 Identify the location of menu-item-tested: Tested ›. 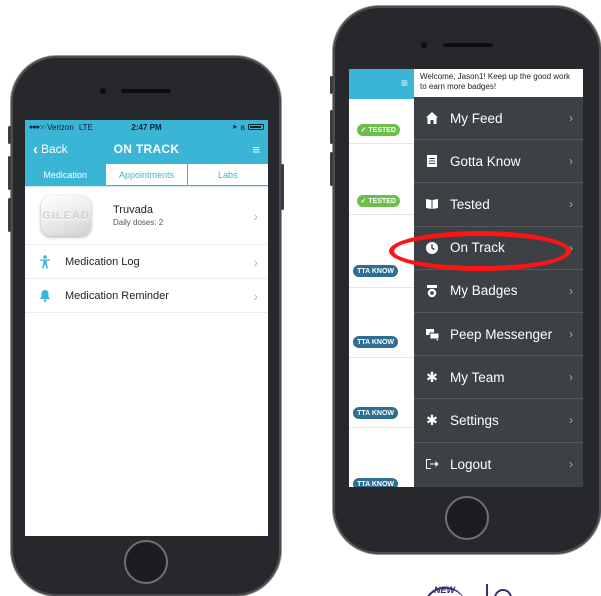
(498, 205).